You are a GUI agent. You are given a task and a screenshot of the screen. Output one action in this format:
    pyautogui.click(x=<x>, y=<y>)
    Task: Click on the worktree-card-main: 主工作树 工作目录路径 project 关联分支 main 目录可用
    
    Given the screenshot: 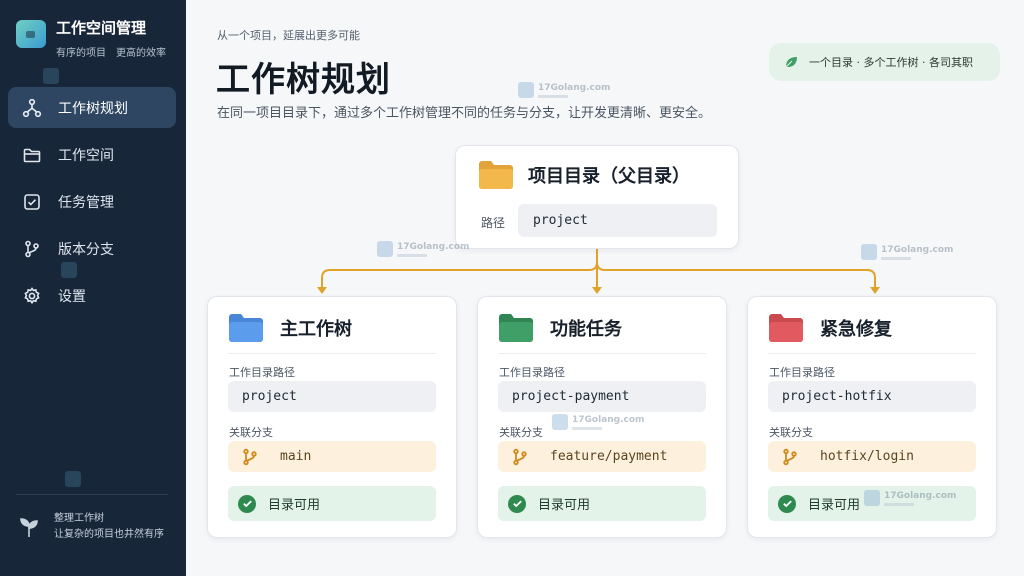 What is the action you would take?
    pyautogui.click(x=332, y=417)
    